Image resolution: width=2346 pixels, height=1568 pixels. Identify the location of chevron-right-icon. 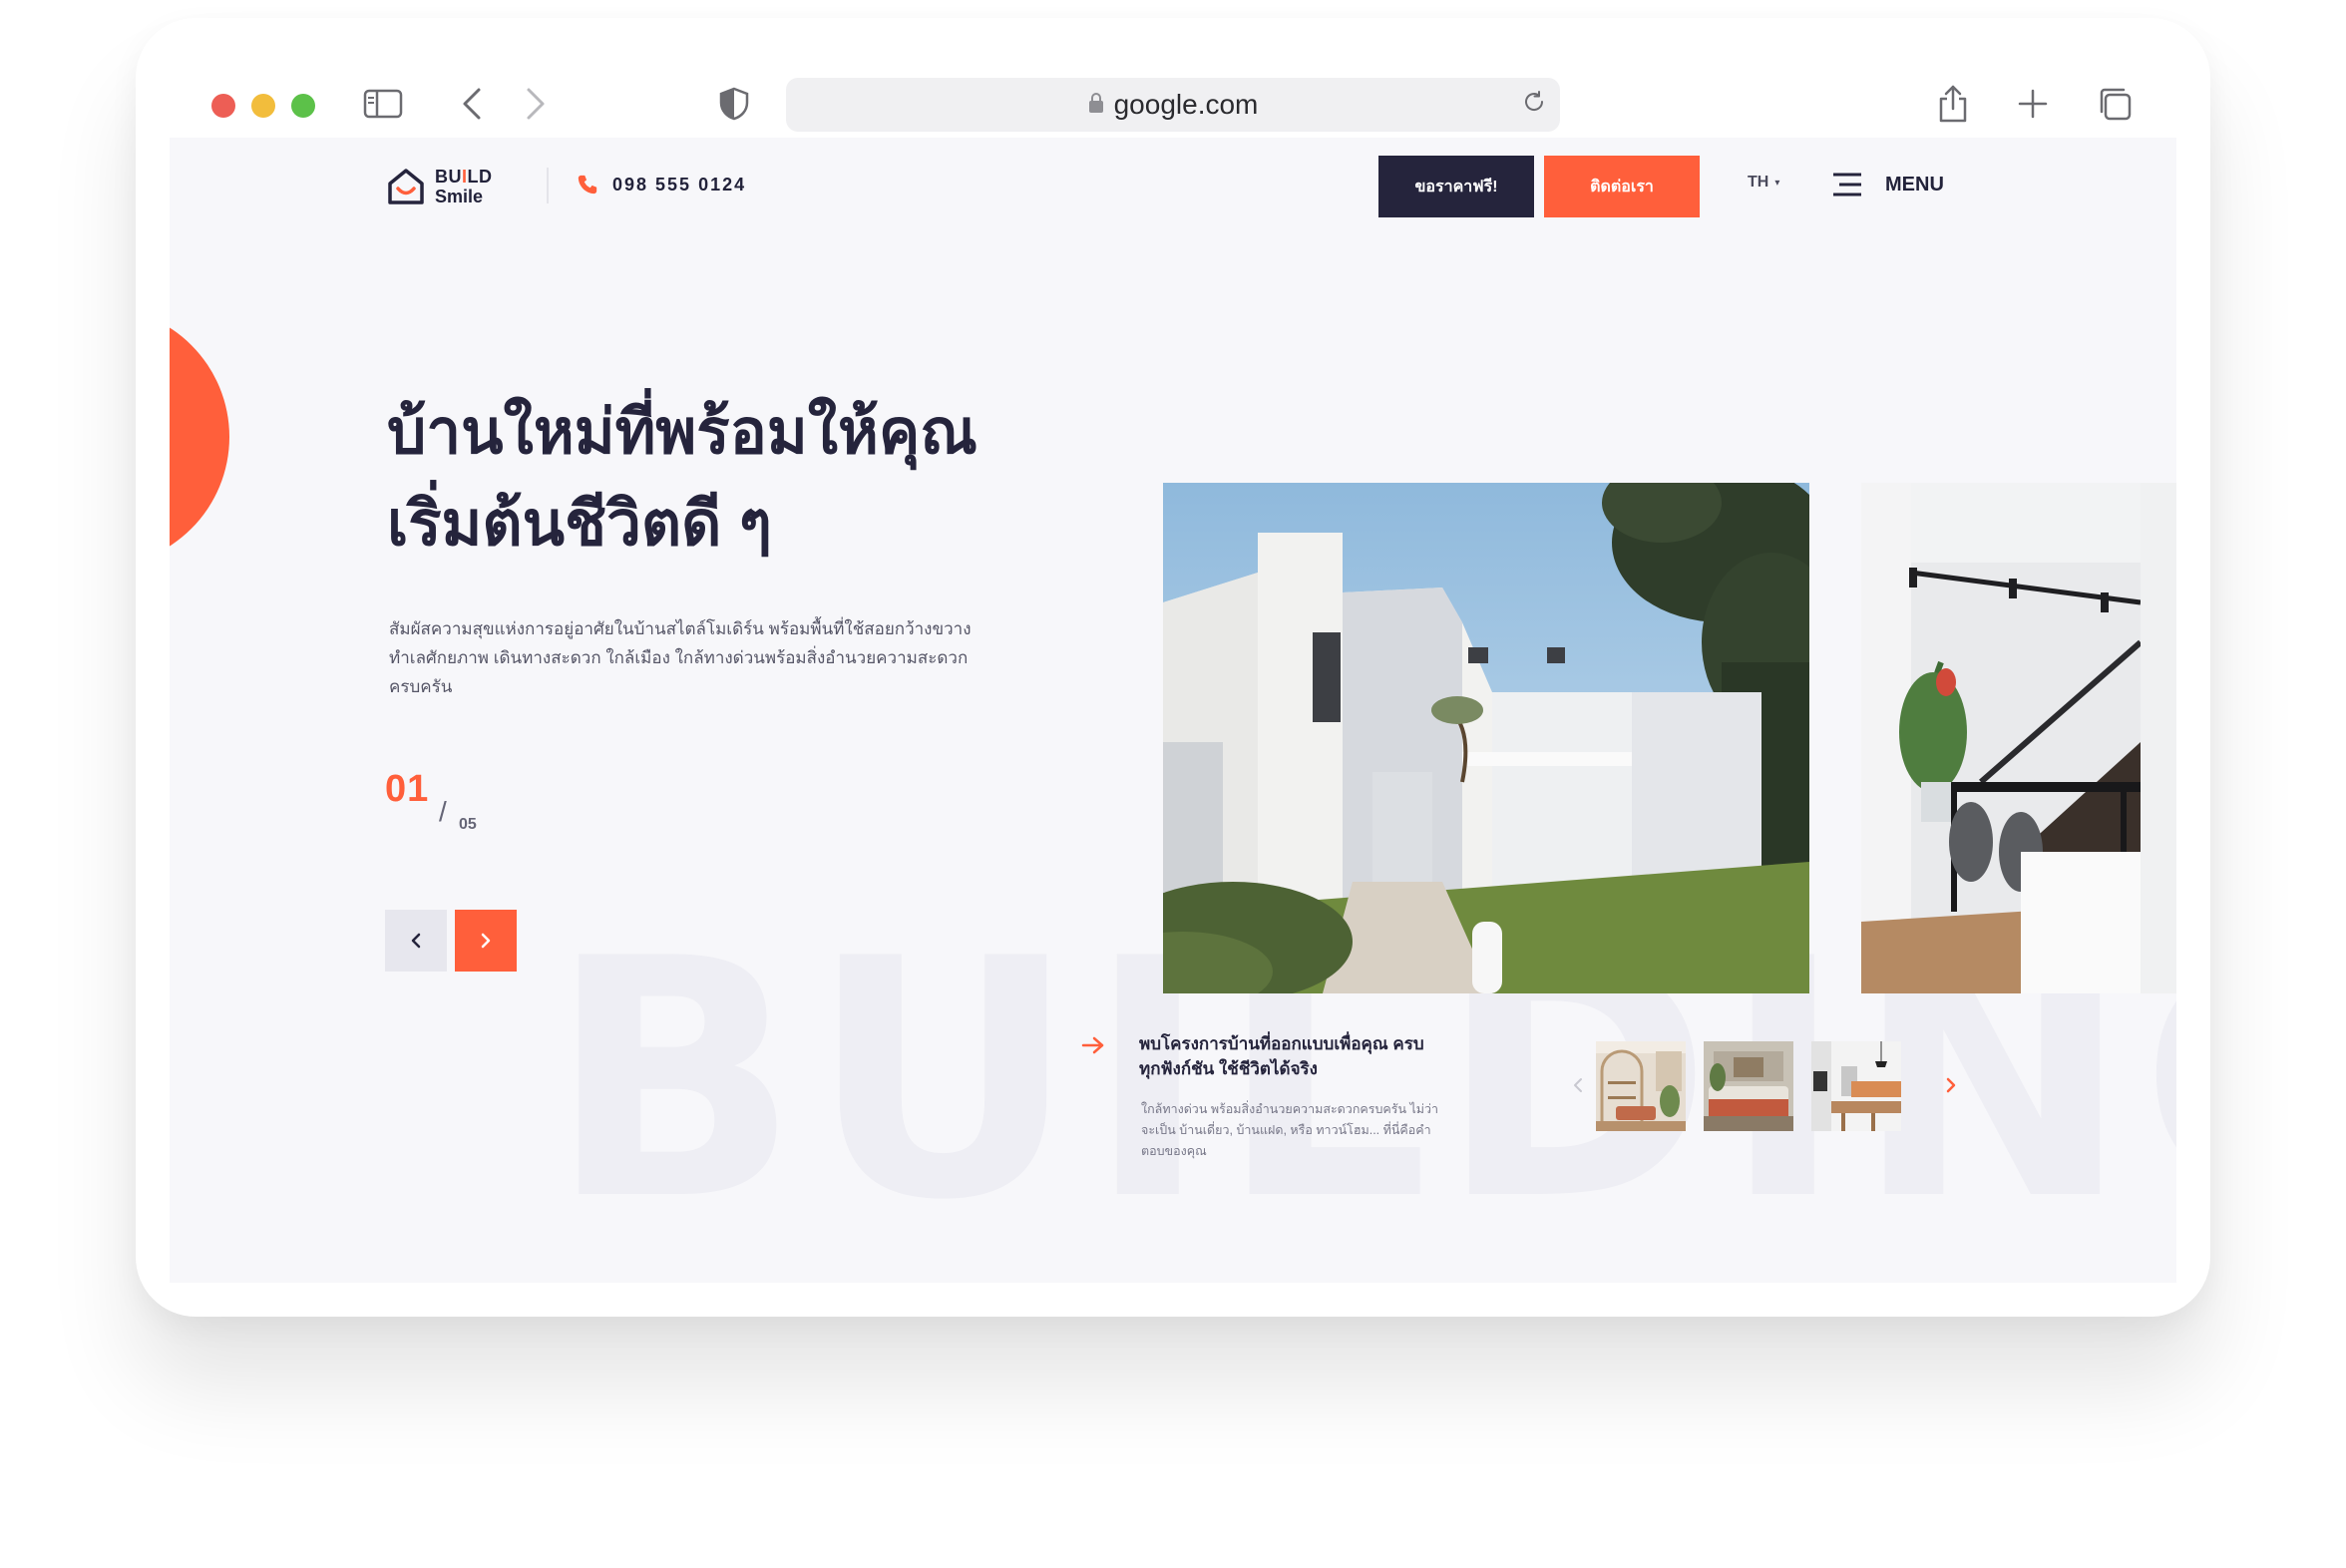
(486, 941).